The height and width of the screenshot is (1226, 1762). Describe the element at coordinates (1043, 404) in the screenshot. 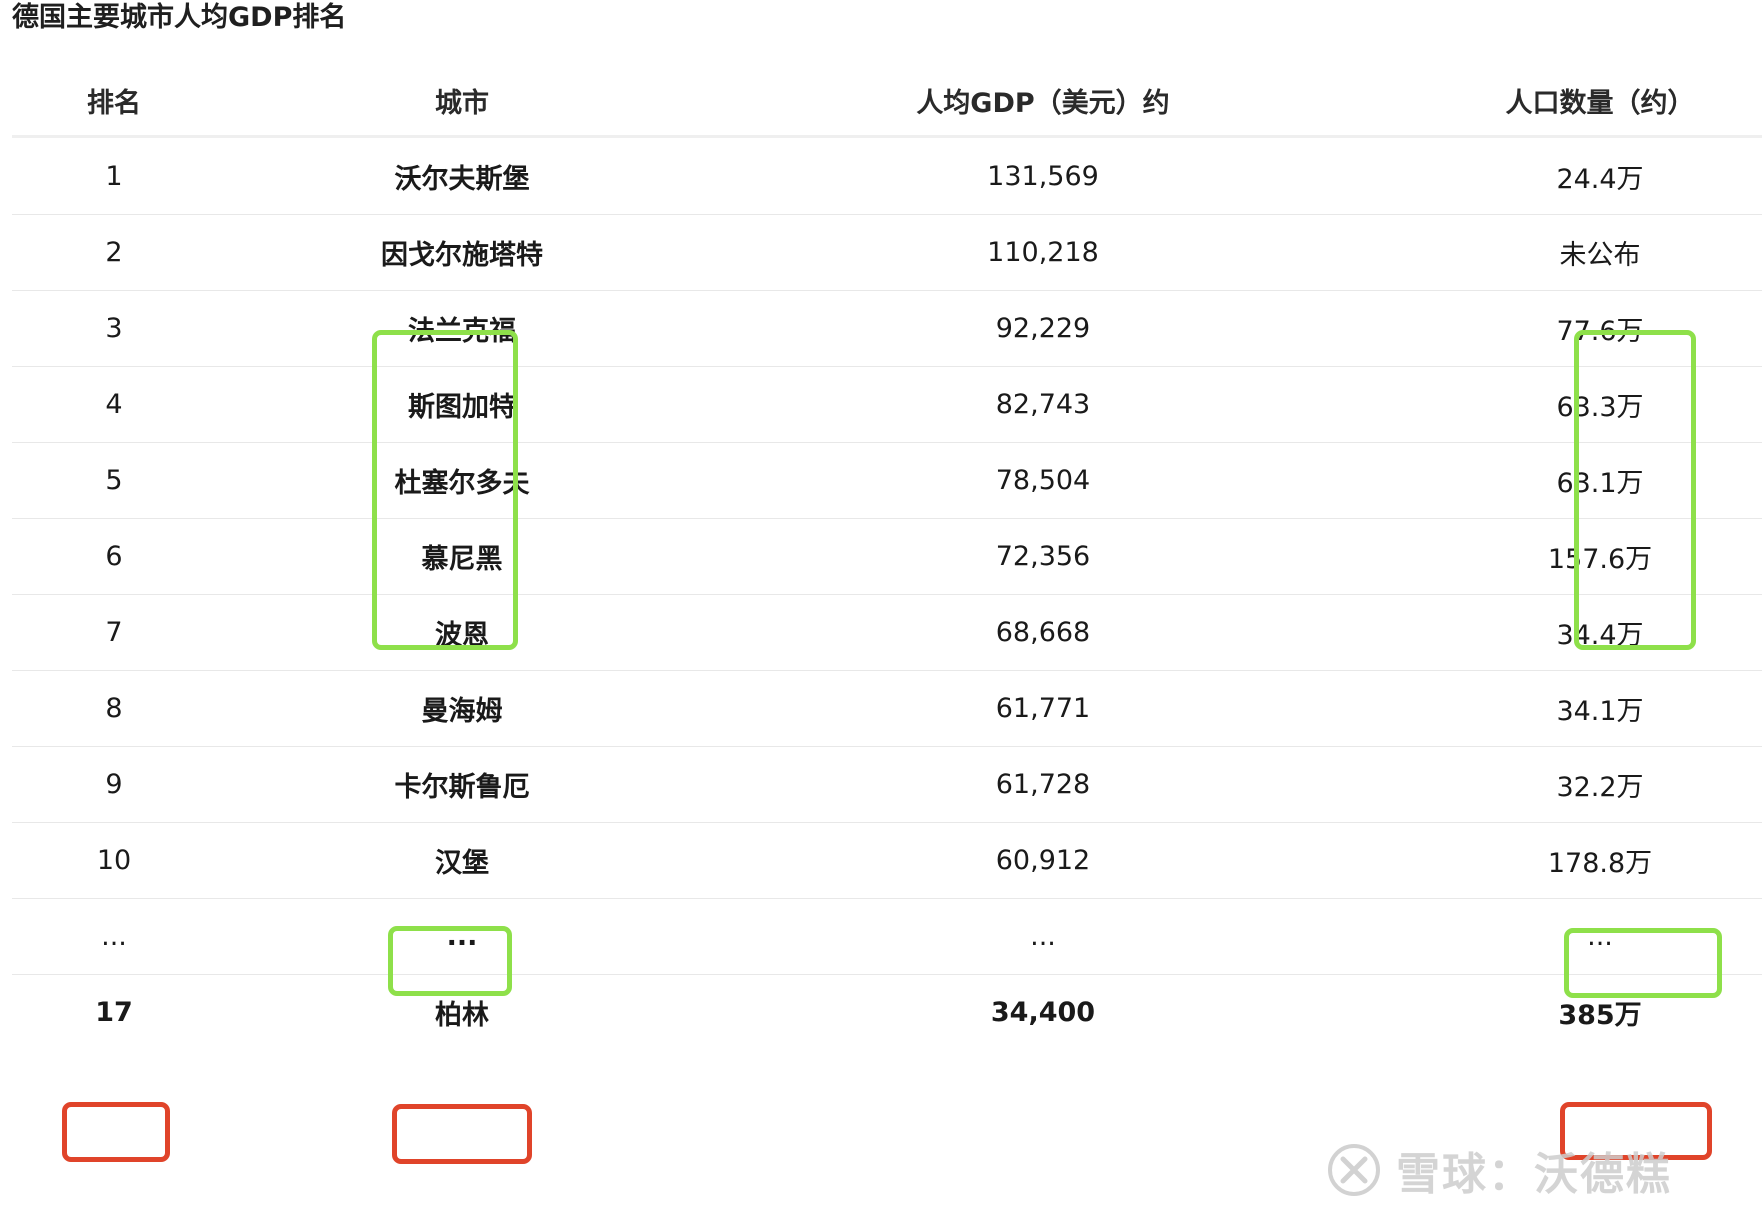

I see `gdp-cell: 82,743` at that location.